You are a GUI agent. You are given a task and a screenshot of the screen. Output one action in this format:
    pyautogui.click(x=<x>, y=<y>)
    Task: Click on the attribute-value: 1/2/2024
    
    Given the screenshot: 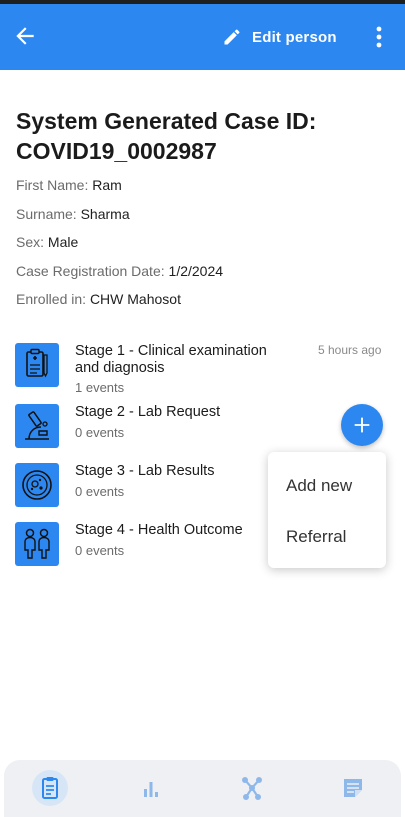 What is the action you would take?
    pyautogui.click(x=196, y=271)
    